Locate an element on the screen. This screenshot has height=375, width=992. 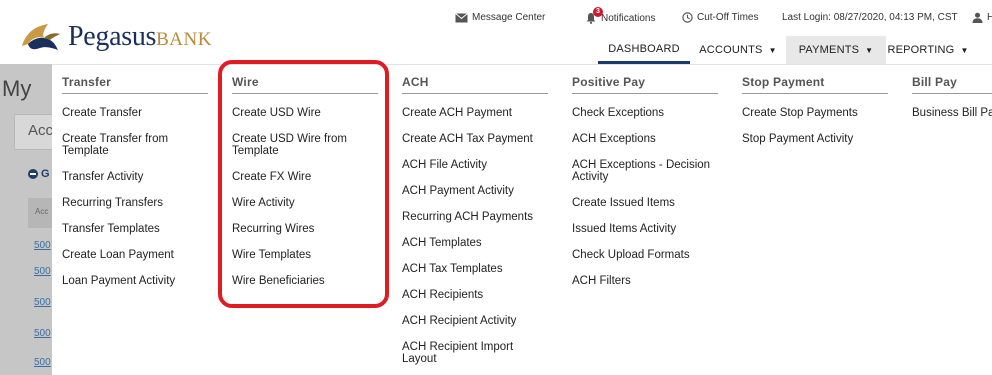
column-heading: Transfer is located at coordinates (135, 84).